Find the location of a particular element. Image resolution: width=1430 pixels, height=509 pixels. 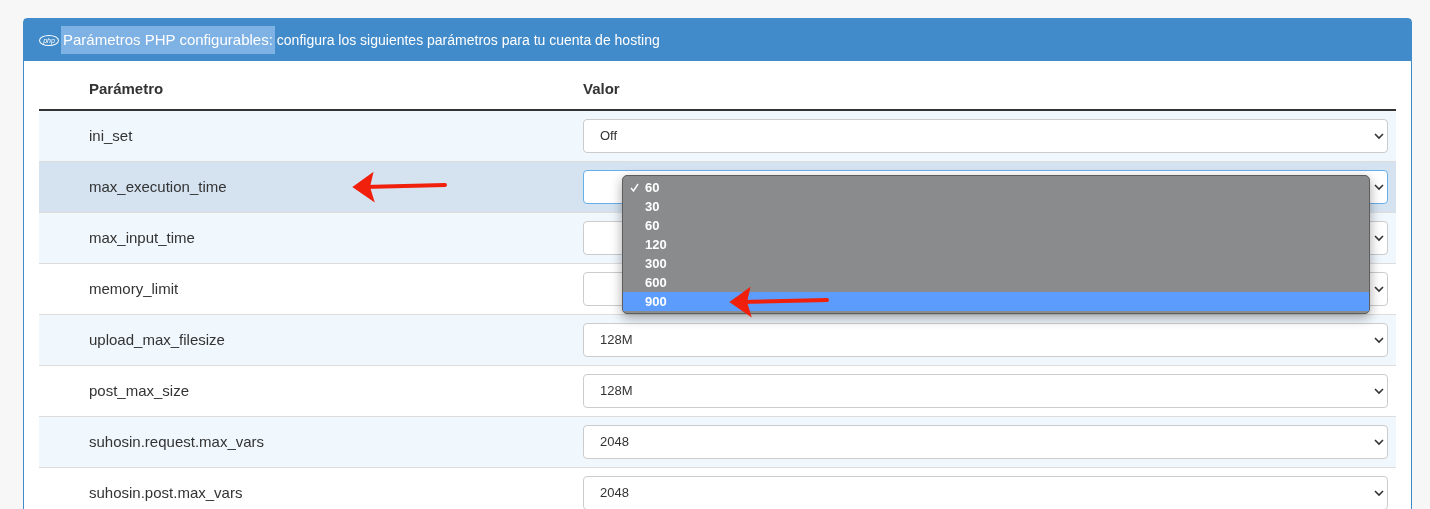

parameter-name: suhosin.post.max_vars is located at coordinates (166, 492).